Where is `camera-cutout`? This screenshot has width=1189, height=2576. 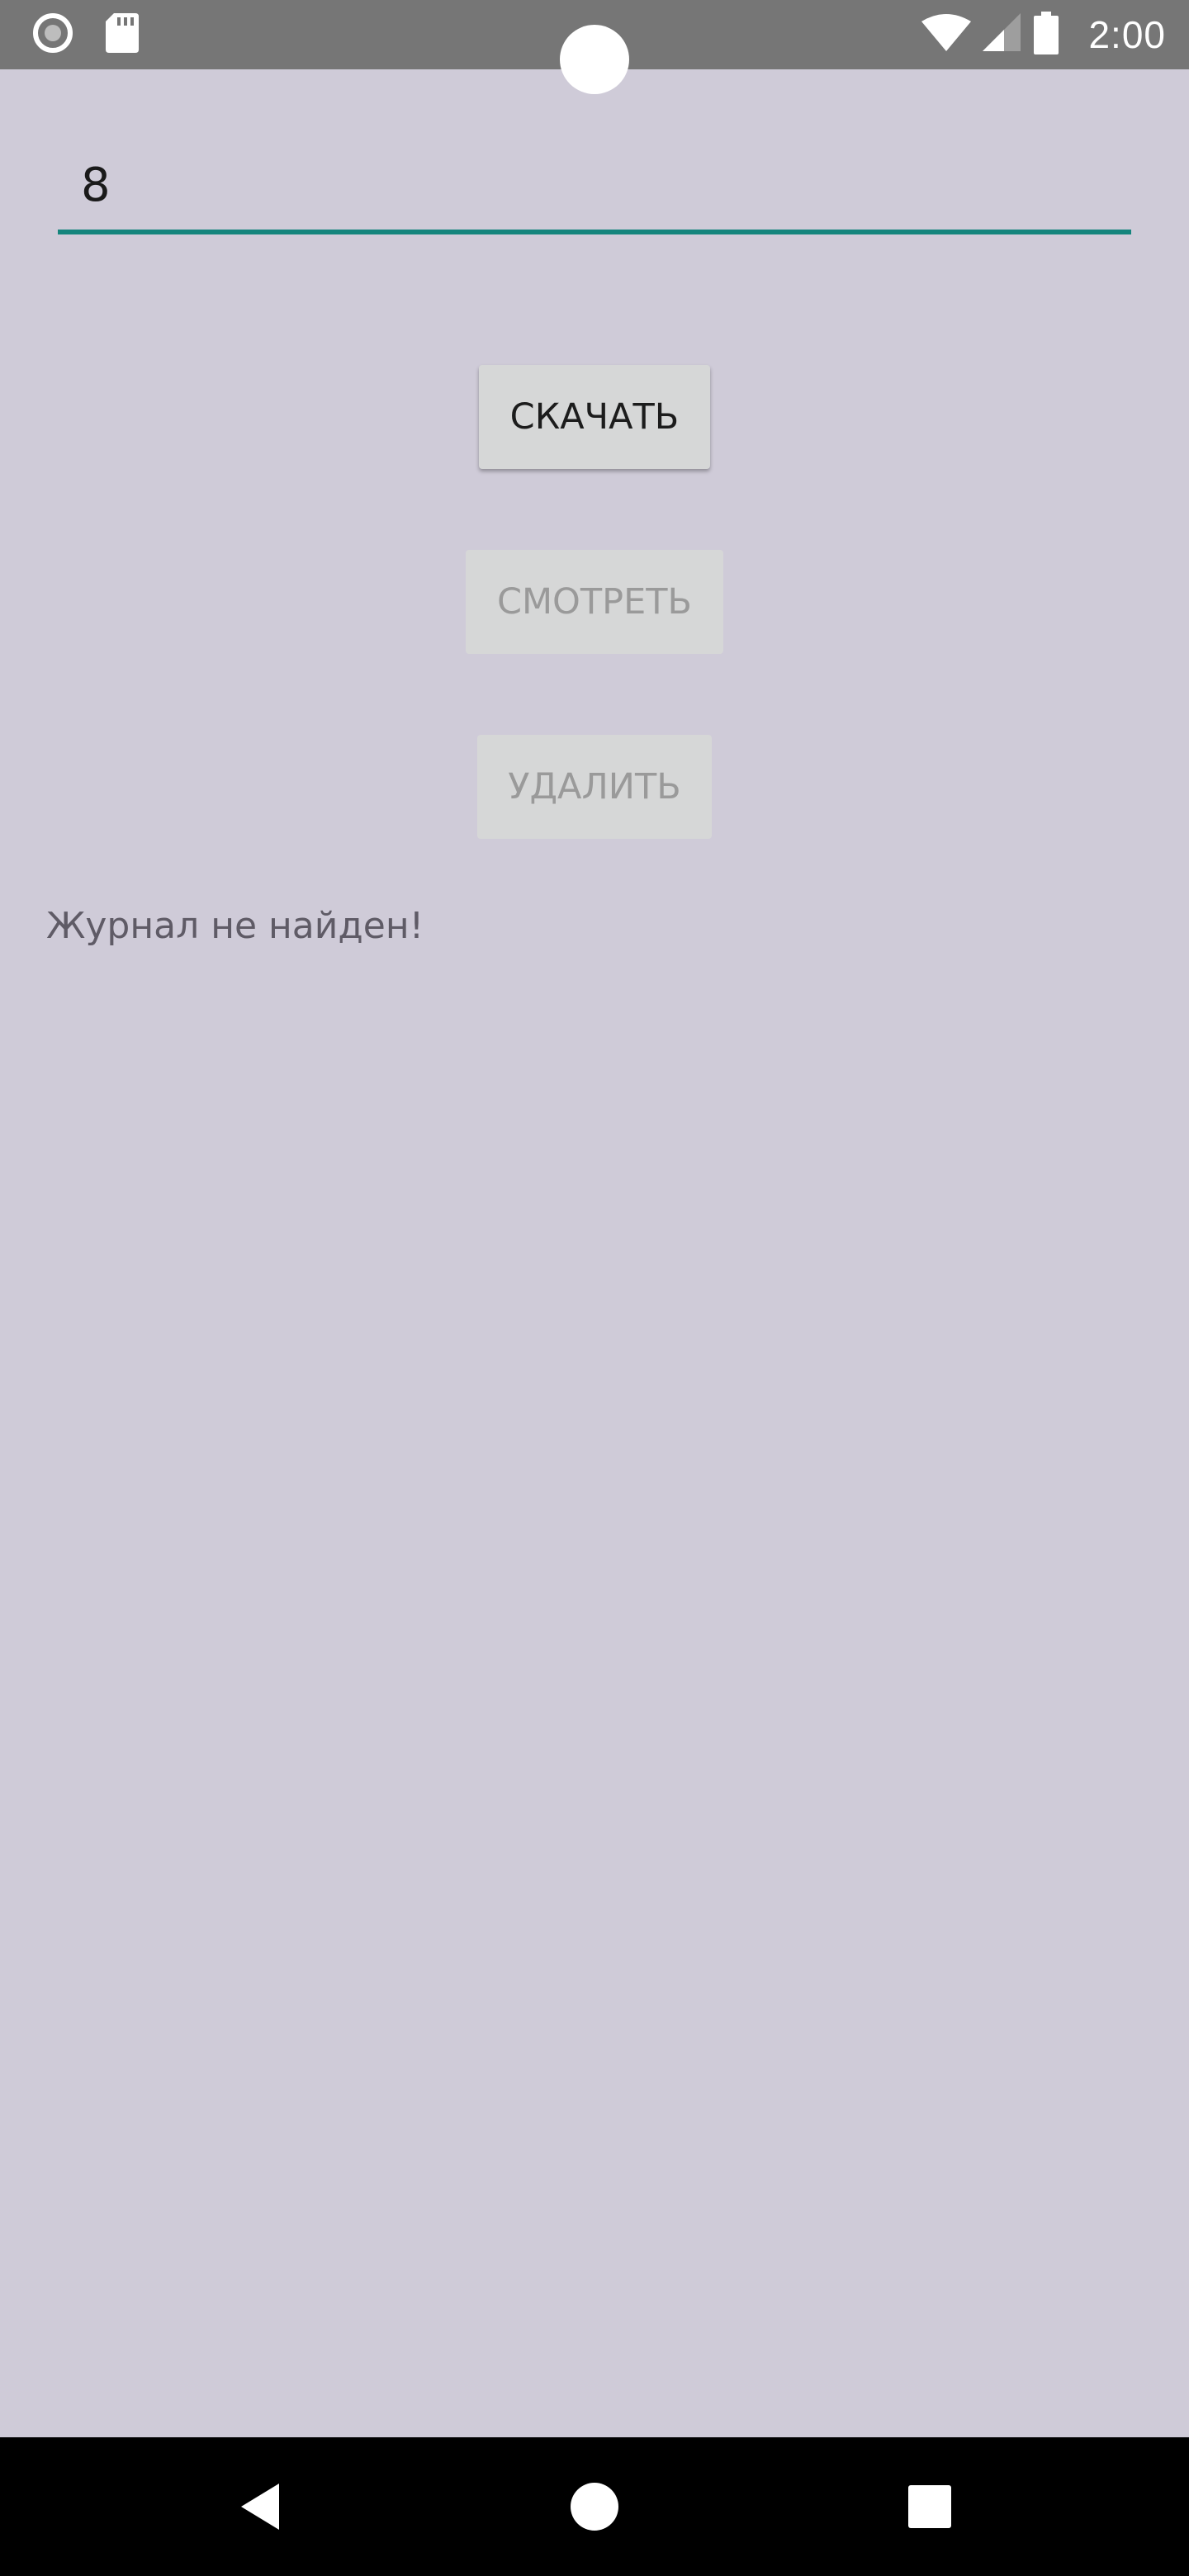
camera-cutout is located at coordinates (594, 59).